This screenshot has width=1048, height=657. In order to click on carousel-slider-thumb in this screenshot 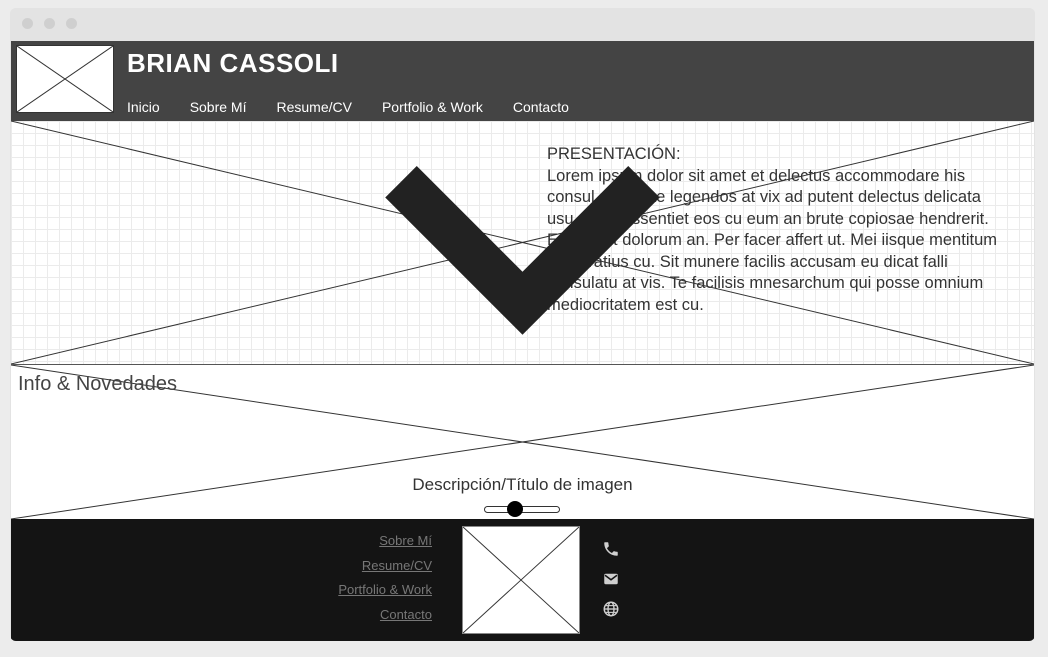, I will do `click(515, 509)`.